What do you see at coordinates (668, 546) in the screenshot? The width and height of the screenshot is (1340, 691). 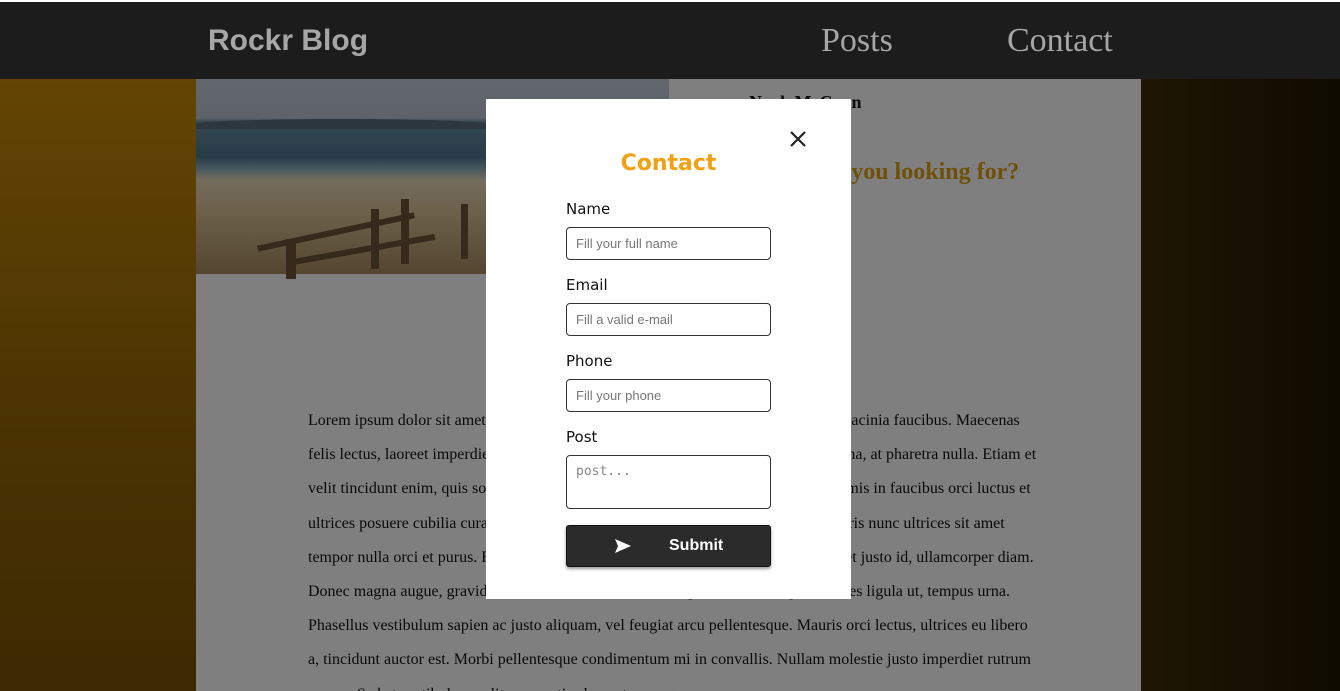 I see `submit-button: Submit` at bounding box center [668, 546].